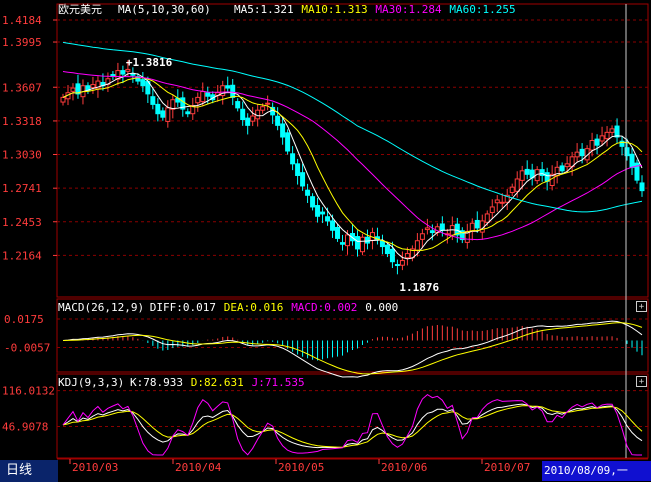  Describe the element at coordinates (217, 382) in the screenshot. I see `kdj-value-d: D:82.631` at that location.